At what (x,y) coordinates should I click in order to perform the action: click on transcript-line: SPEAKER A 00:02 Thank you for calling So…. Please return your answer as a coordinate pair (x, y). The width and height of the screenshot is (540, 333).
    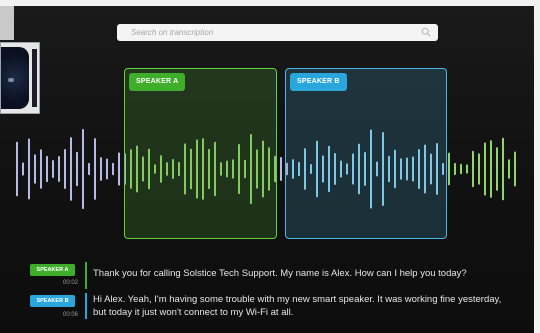
    Looking at the image, I should click on (270, 277).